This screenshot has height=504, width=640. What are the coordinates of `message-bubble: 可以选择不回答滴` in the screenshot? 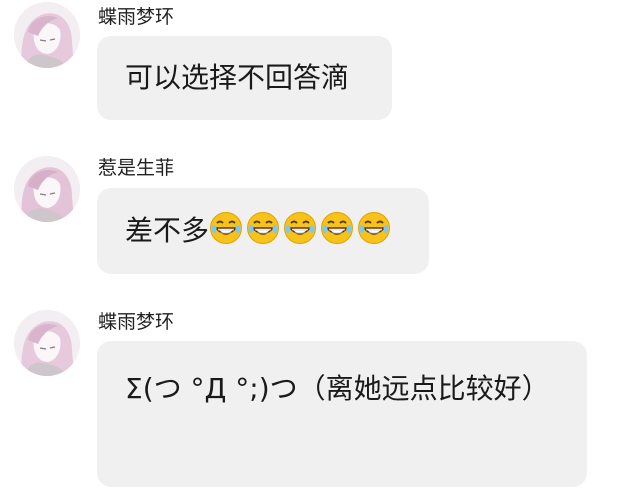 It's located at (244, 78).